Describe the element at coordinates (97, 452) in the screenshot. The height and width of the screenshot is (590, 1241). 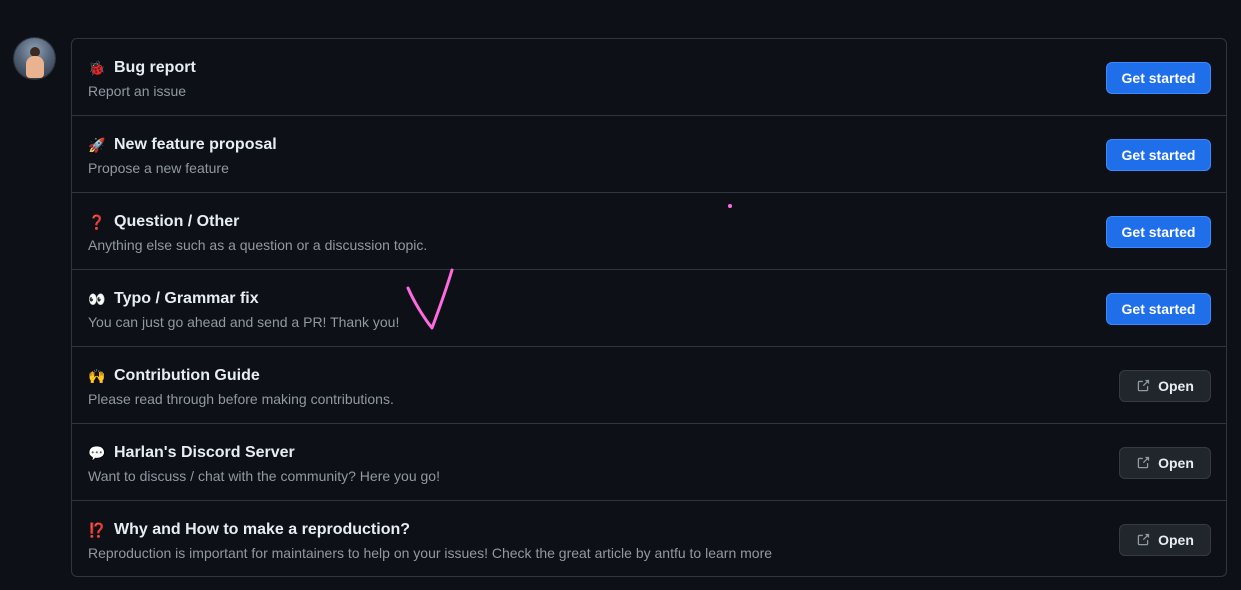
I see `speech-balloon-icon: 💬` at that location.